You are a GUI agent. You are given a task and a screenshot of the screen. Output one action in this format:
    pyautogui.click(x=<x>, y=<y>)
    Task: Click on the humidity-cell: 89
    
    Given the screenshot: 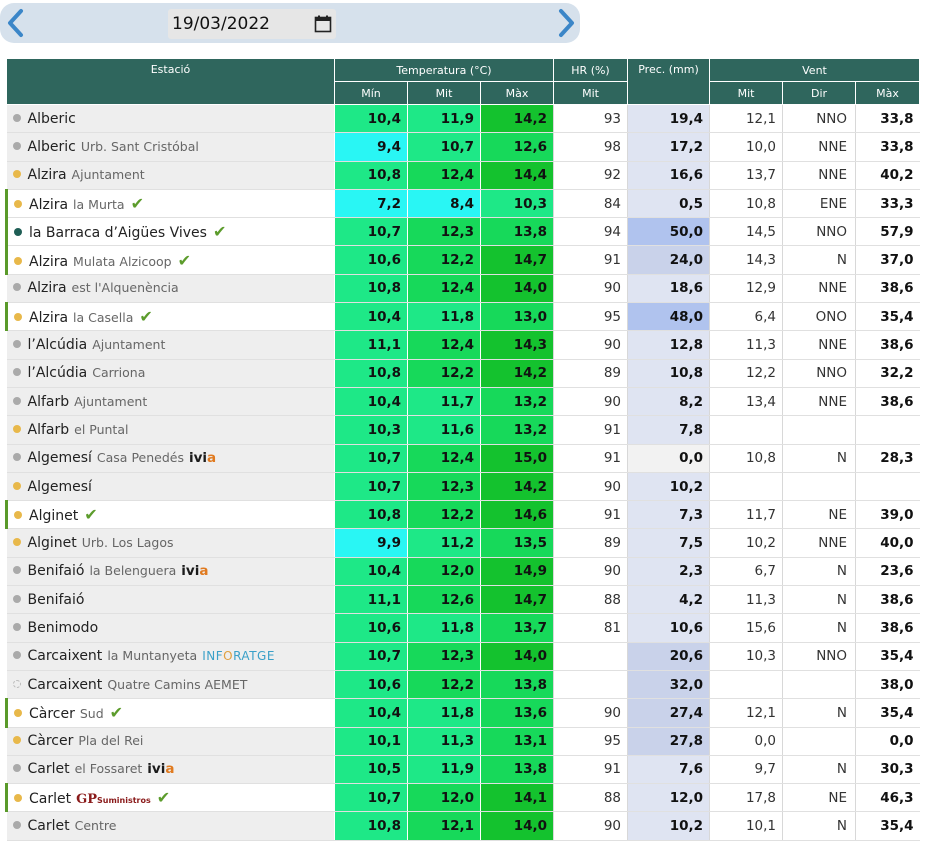 What is the action you would take?
    pyautogui.click(x=590, y=373)
    